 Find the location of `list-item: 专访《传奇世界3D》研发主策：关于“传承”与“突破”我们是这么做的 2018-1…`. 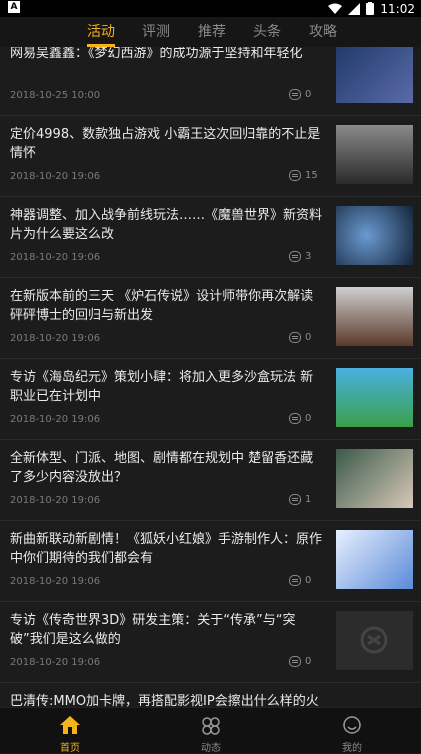

list-item: 专访《传奇世界3D》研发主策：关于“传承”与“突破”我们是这么做的 2018-1… is located at coordinates (210, 642).